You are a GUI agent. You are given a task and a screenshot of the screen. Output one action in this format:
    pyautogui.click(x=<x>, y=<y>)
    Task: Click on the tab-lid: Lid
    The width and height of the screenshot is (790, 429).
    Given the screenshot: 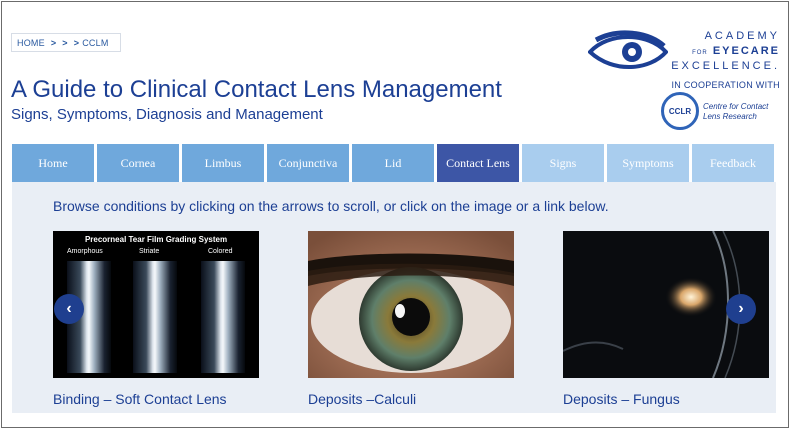 What is the action you would take?
    pyautogui.click(x=393, y=163)
    